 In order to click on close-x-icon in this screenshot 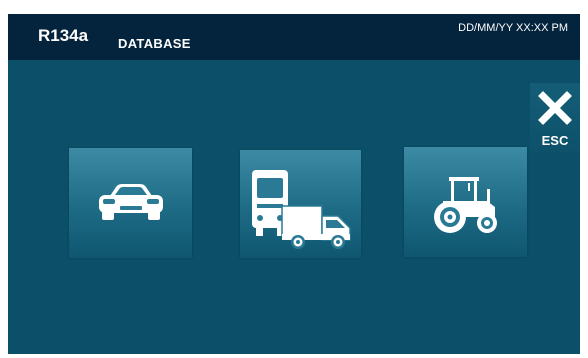, I will do `click(555, 108)`.